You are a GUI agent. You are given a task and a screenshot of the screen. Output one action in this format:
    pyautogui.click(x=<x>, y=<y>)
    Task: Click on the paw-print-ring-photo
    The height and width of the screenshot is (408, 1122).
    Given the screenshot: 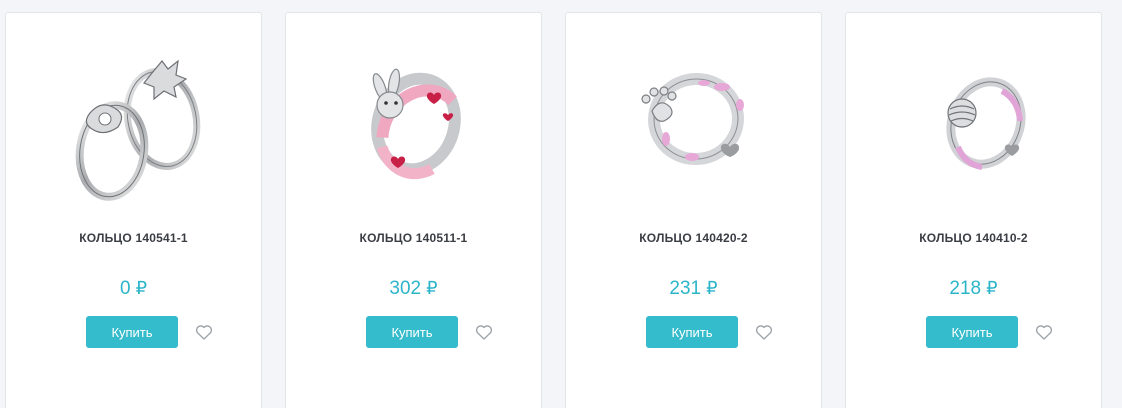 What is the action you would take?
    pyautogui.click(x=692, y=119)
    